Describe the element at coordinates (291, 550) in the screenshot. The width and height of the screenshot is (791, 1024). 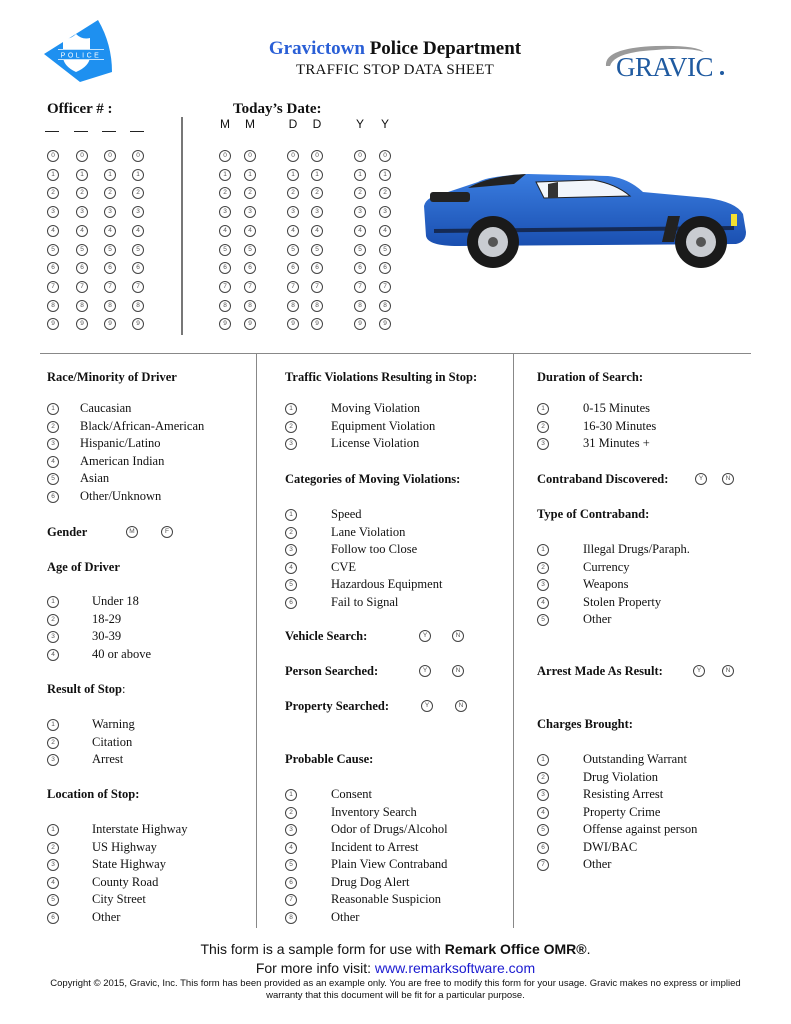
I see `moving-option-bubble: 3` at that location.